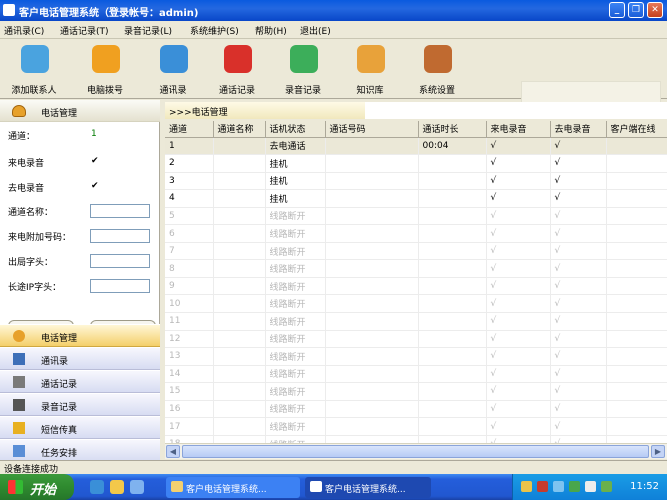  I want to click on monitor-icon, so click(590, 486).